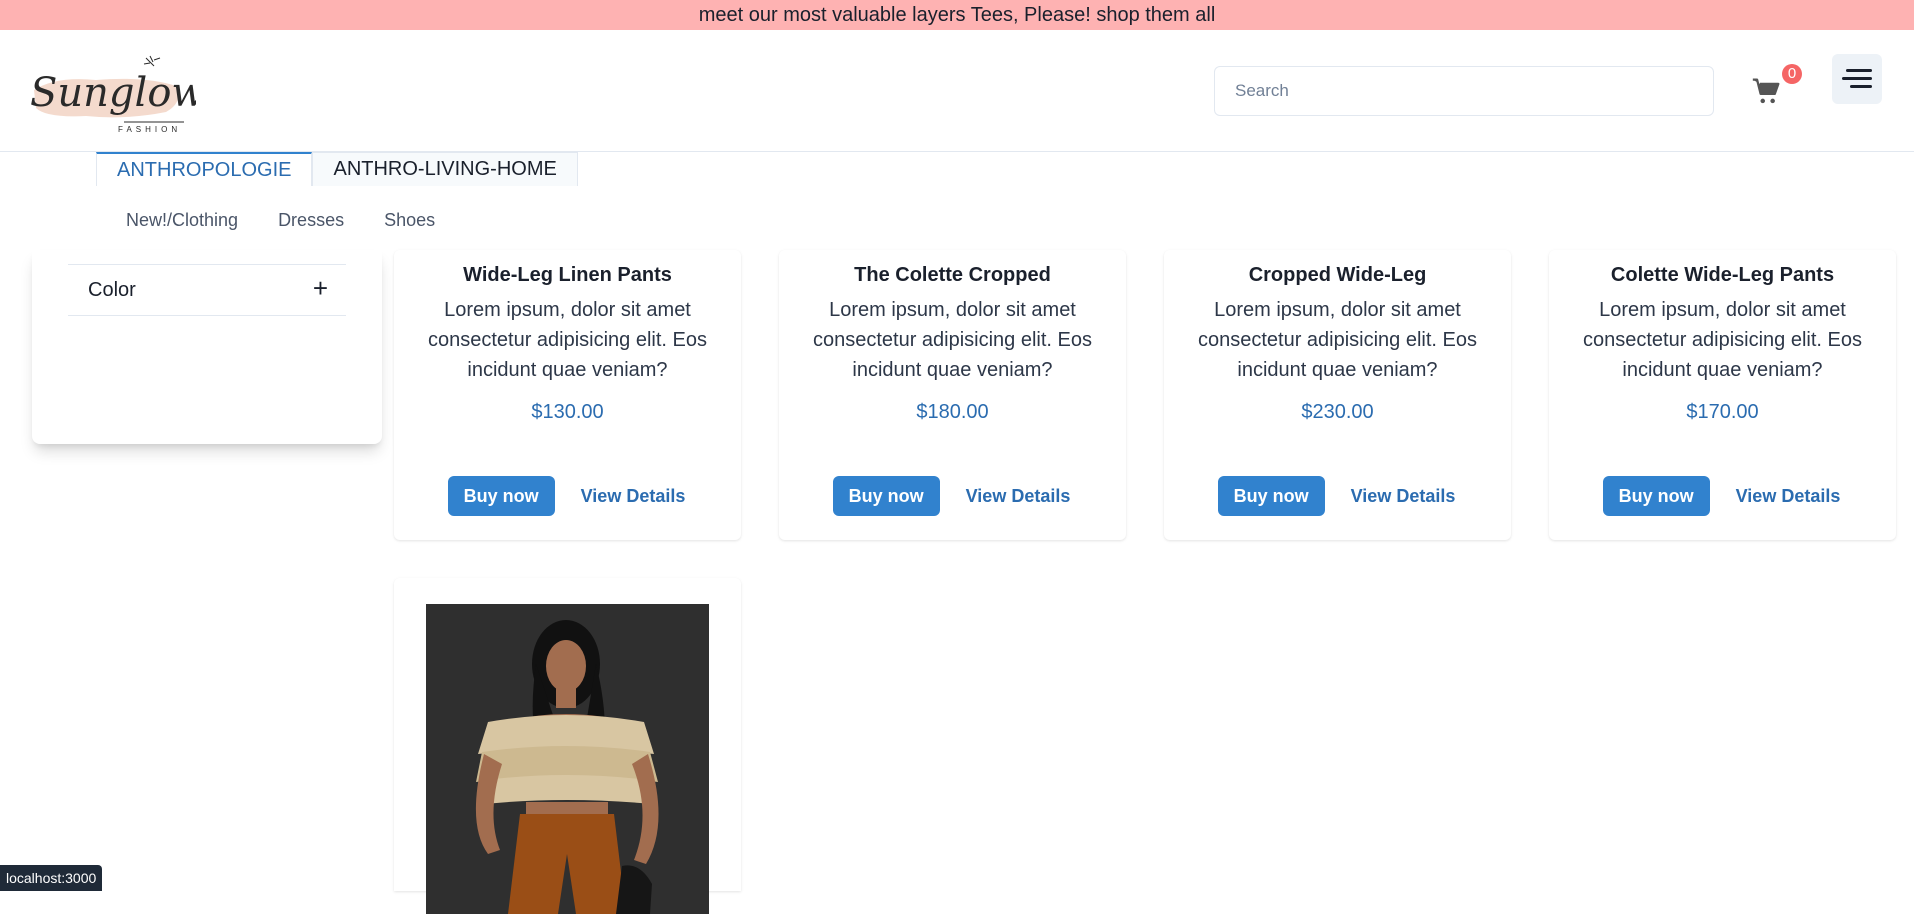  I want to click on hamburger-menu-button, so click(1857, 79).